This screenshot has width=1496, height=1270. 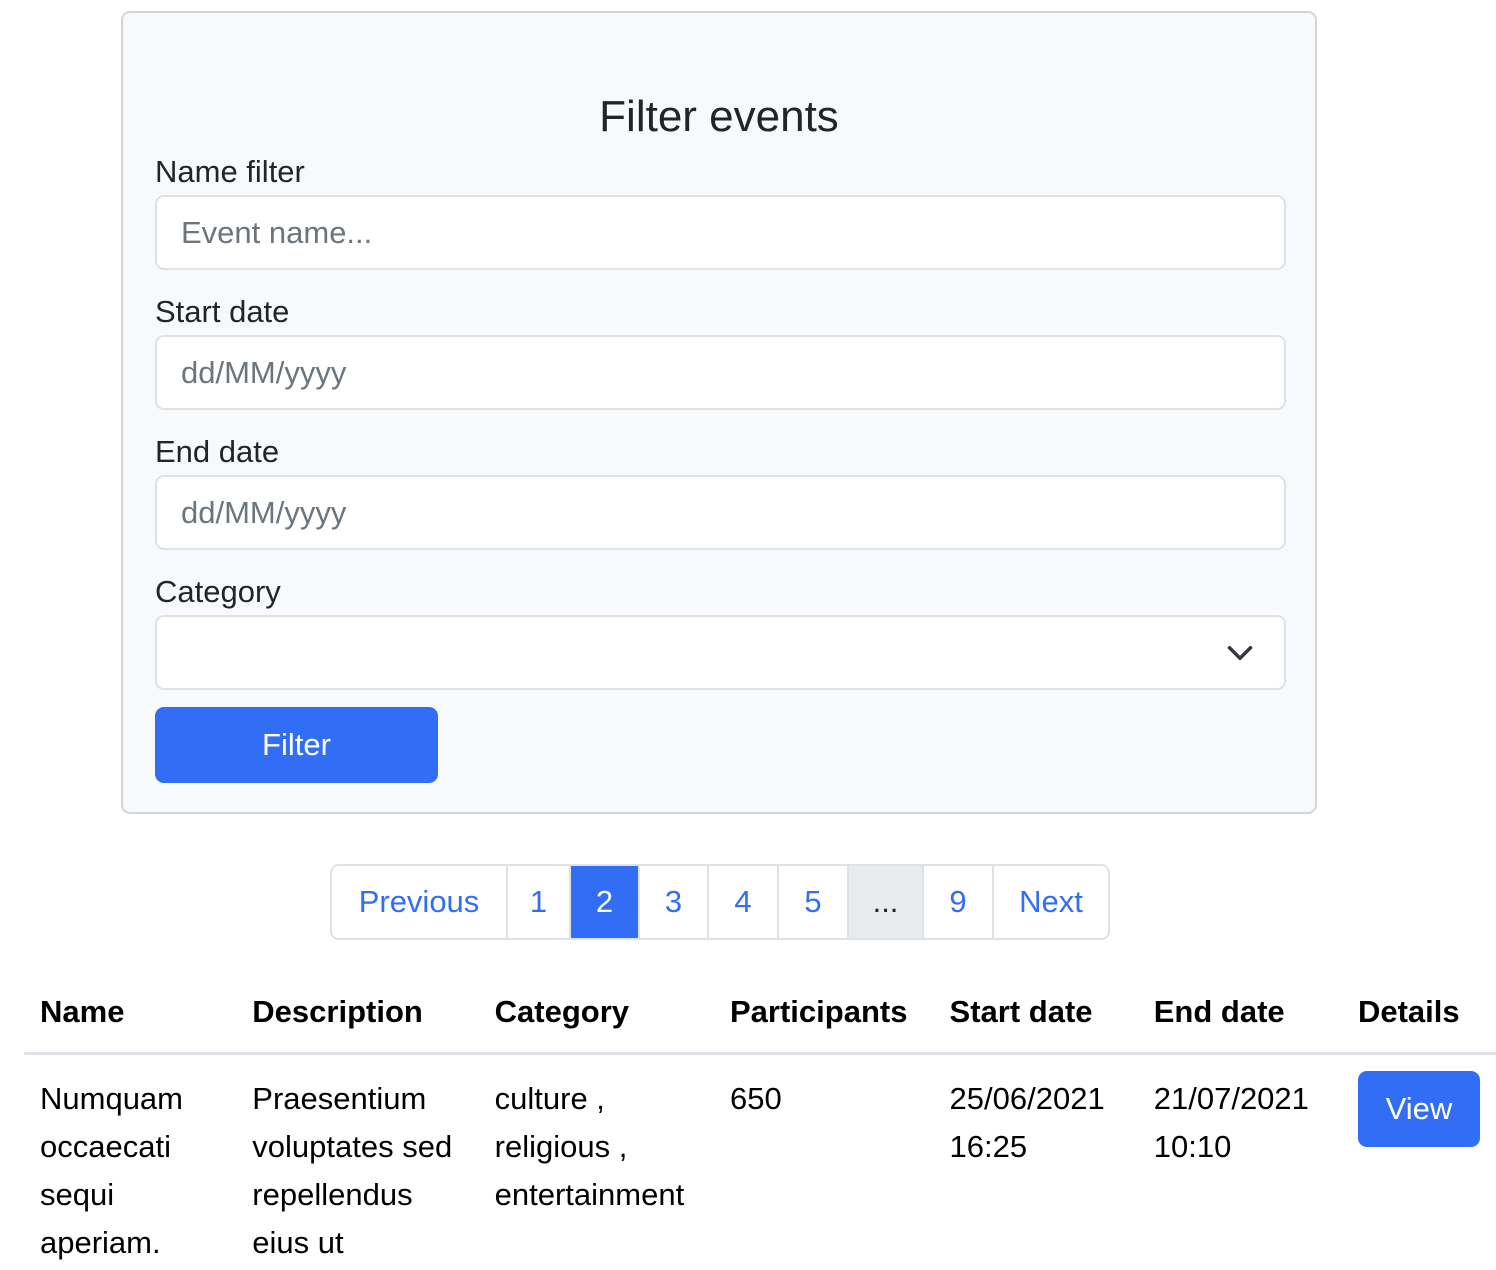 I want to click on pagination: Previous 1 2 3 4 5 ... 9 Next, so click(x=720, y=902).